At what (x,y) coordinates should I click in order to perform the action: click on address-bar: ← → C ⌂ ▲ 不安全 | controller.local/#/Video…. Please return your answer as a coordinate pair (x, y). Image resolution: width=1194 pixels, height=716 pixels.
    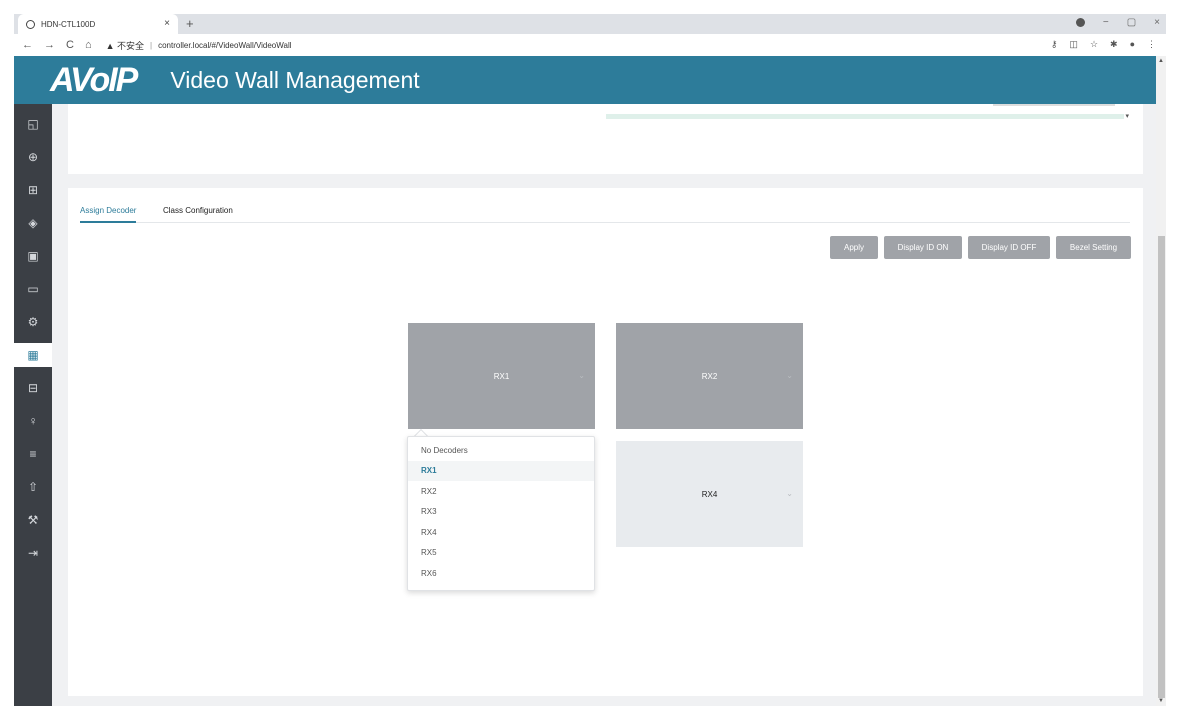
    Looking at the image, I should click on (590, 45).